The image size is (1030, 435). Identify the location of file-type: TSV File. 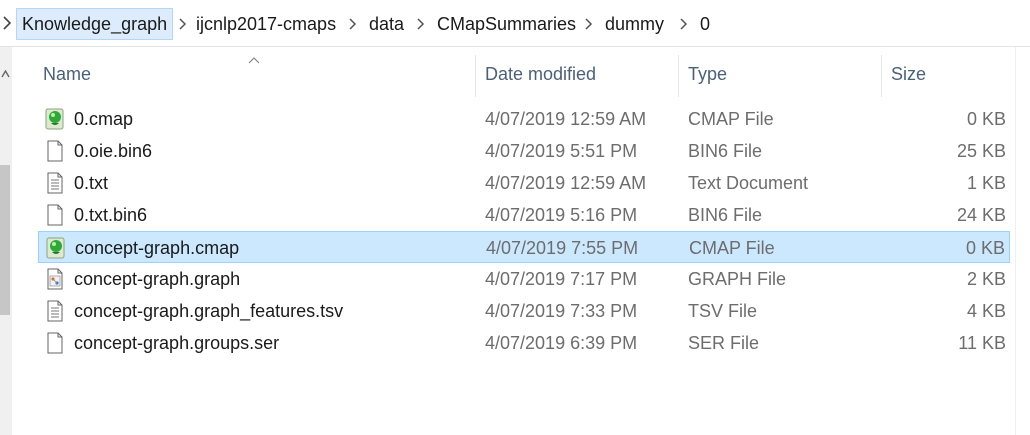
(723, 311).